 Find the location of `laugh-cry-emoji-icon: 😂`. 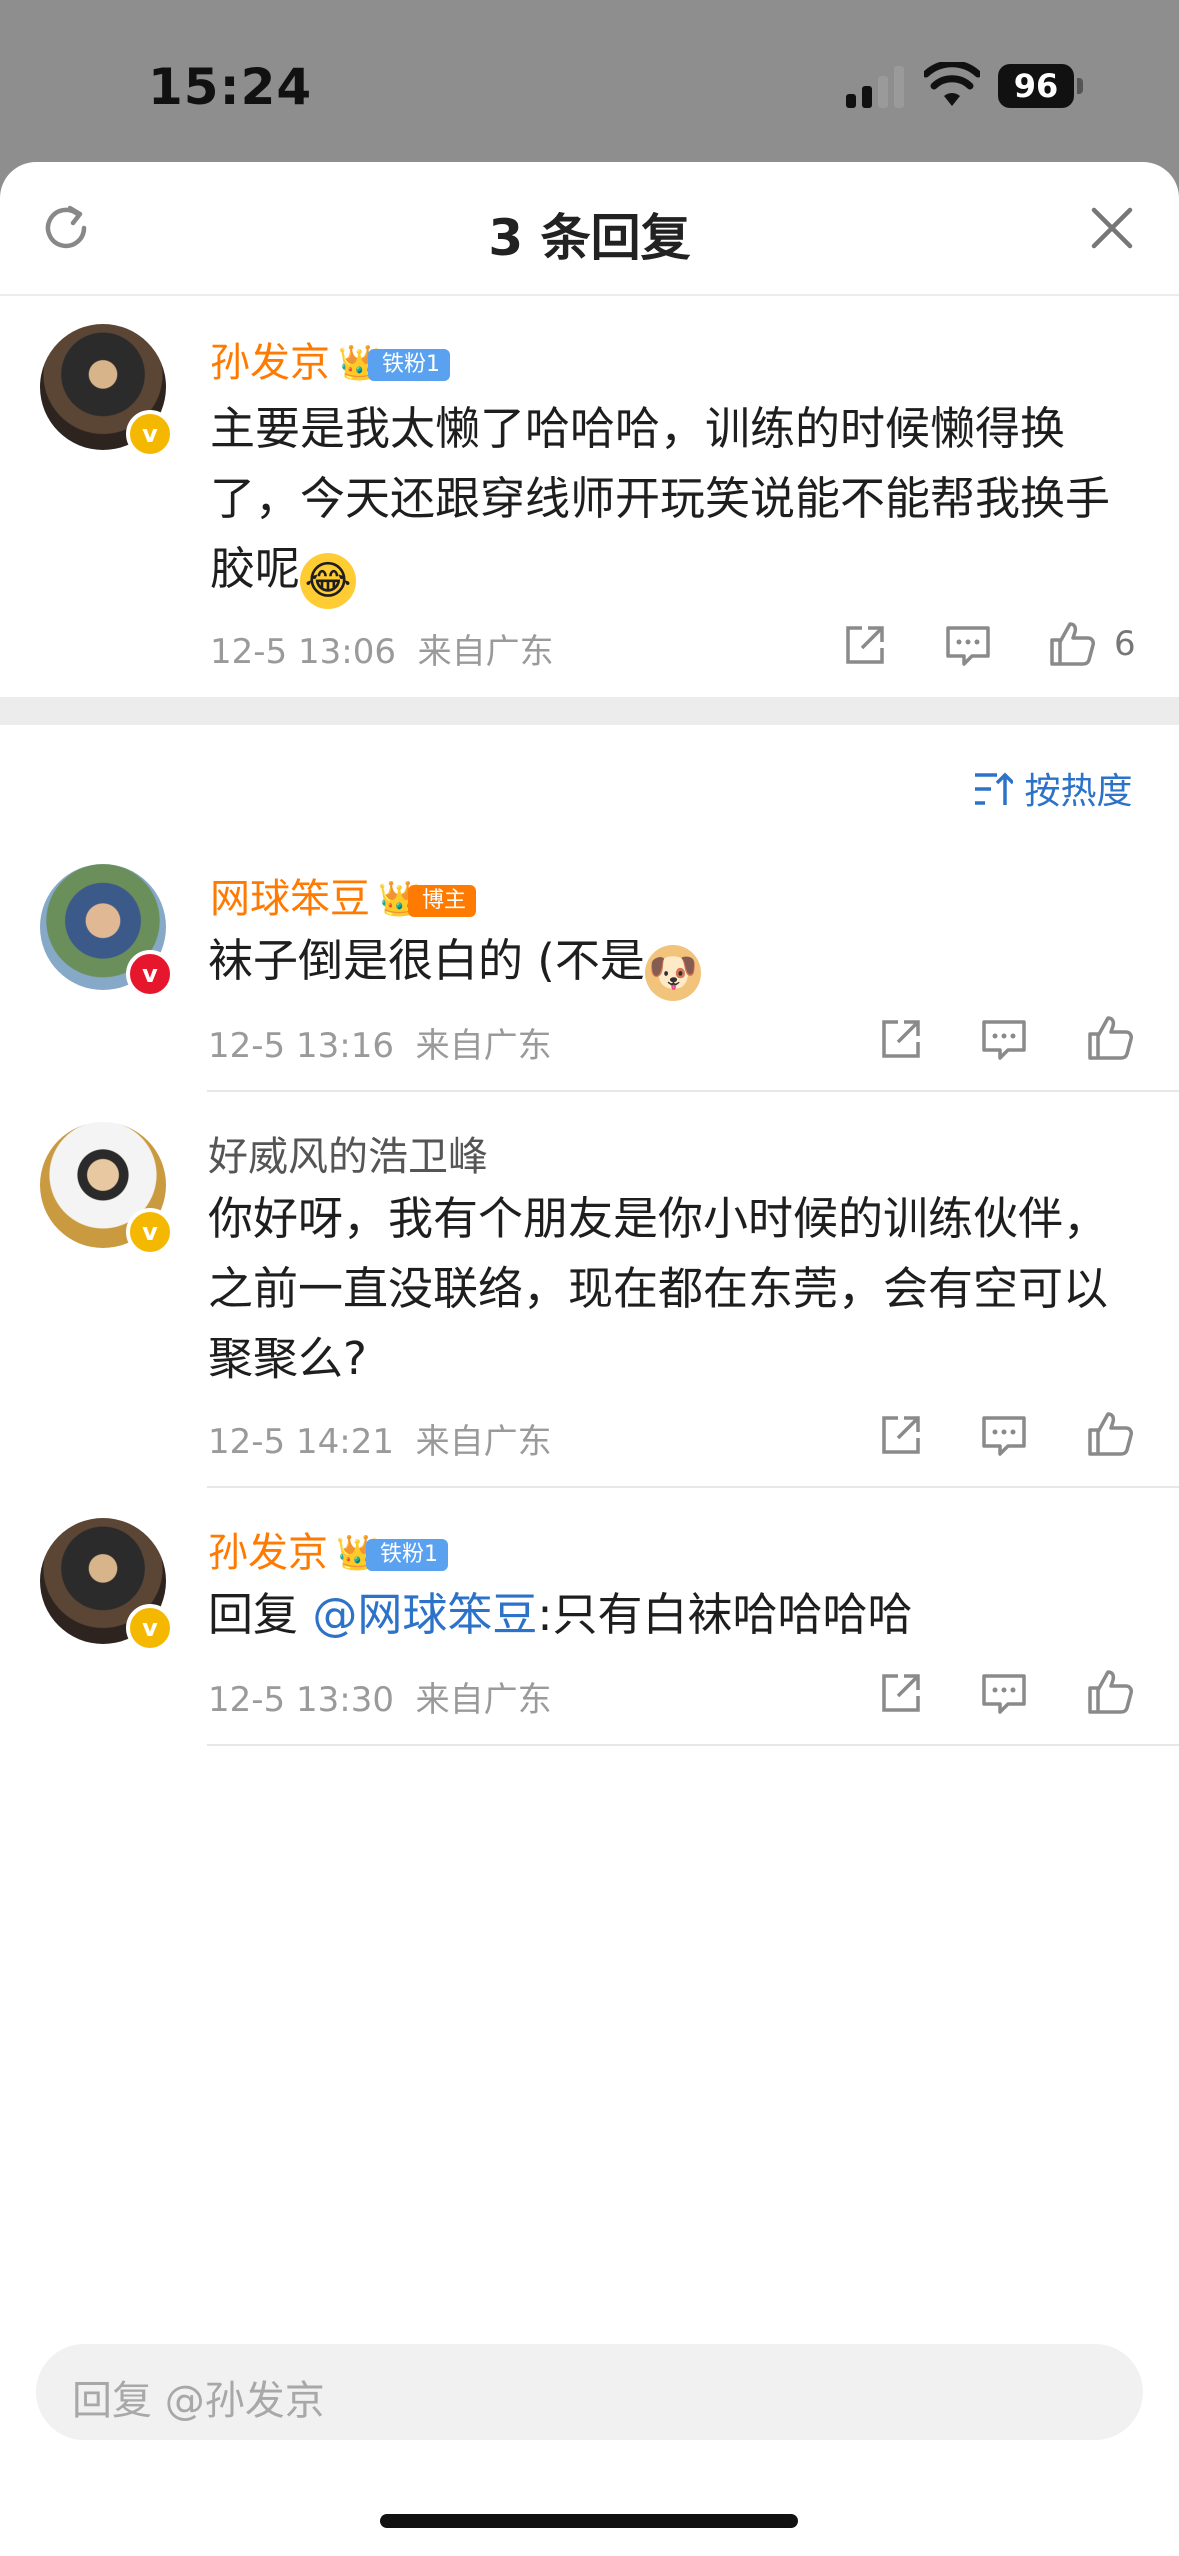

laugh-cry-emoji-icon: 😂 is located at coordinates (328, 581).